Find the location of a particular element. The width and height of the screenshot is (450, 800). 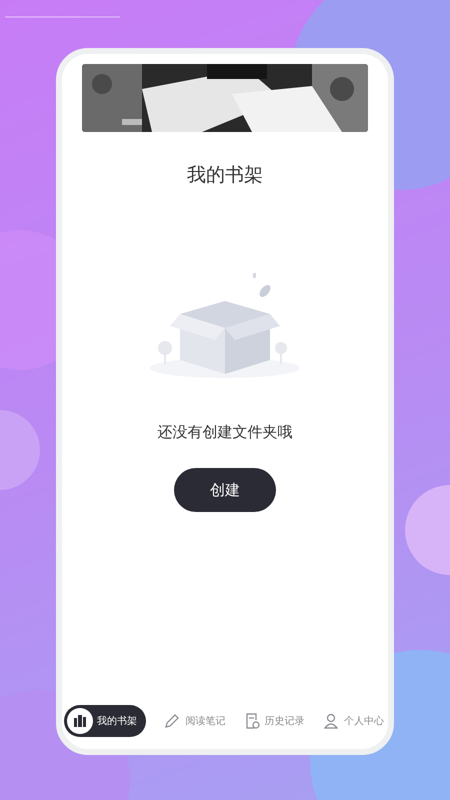

page-title: 我的书架 is located at coordinates (225, 175).